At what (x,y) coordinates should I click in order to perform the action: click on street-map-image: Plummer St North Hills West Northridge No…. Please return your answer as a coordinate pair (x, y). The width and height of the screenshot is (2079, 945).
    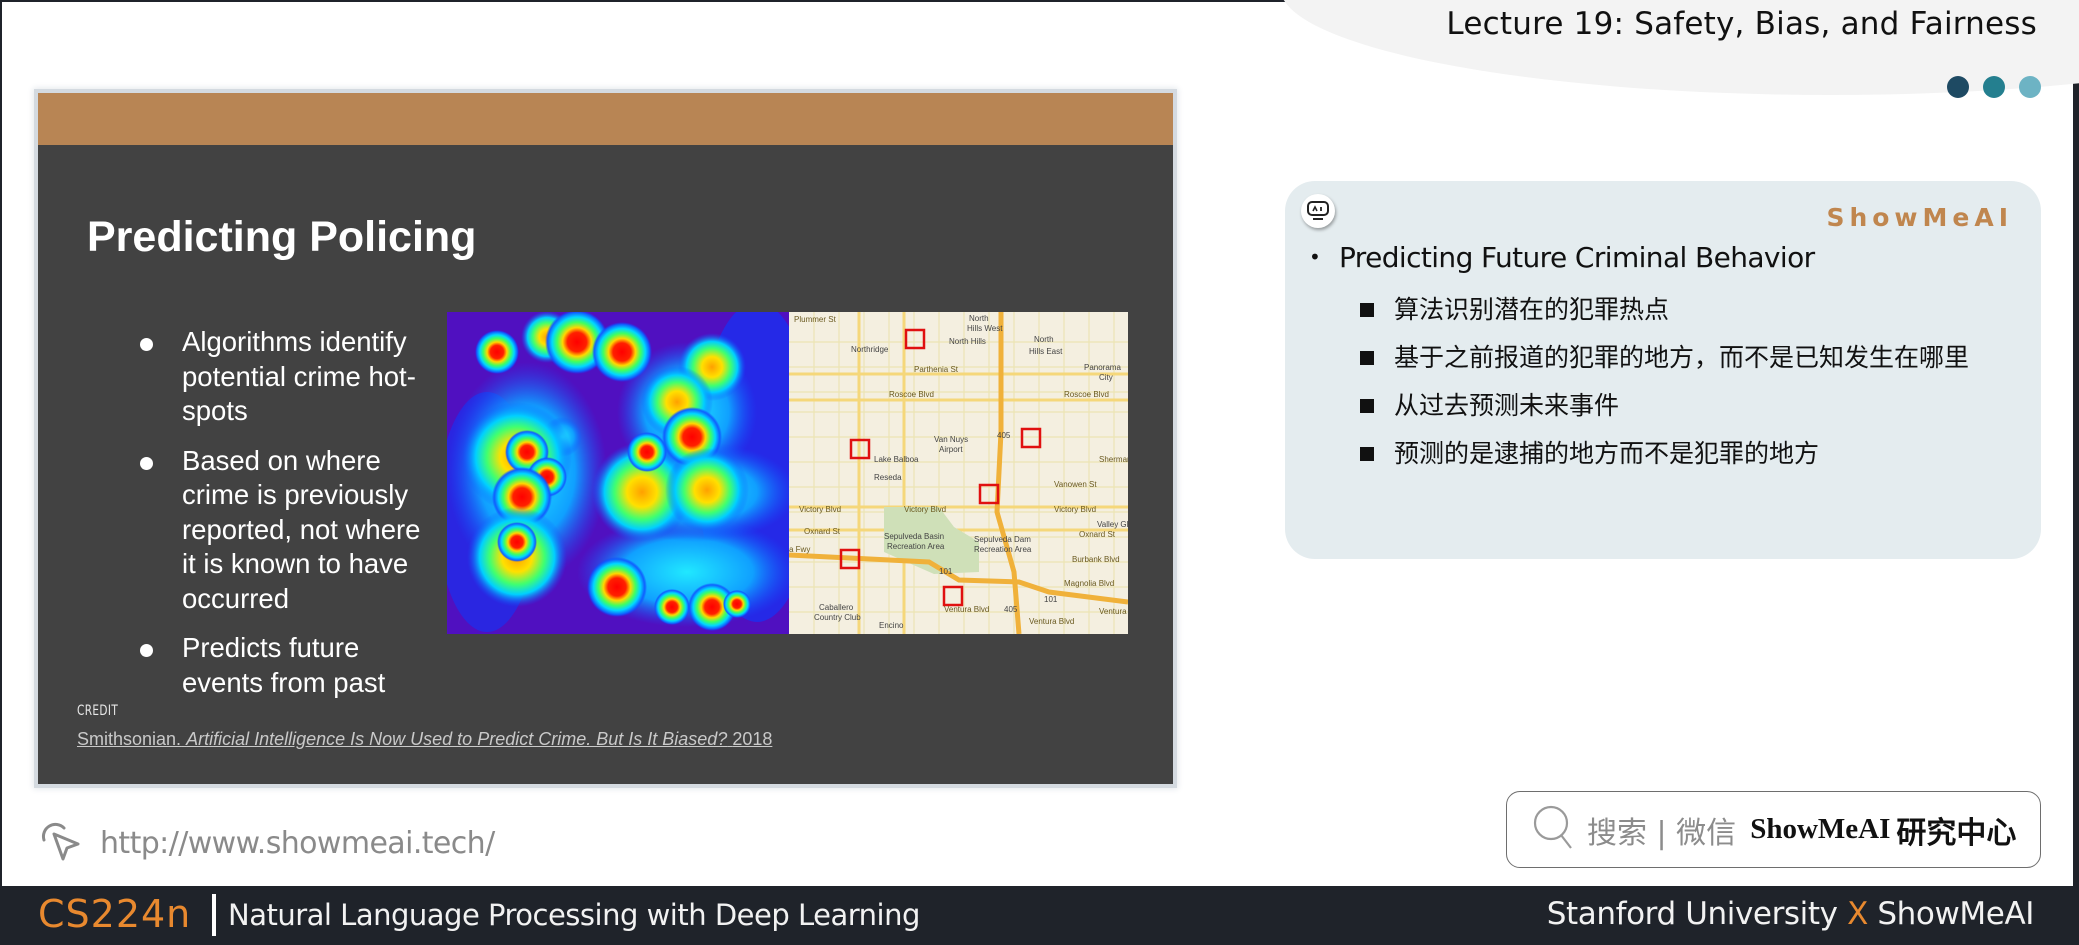
    Looking at the image, I should click on (958, 473).